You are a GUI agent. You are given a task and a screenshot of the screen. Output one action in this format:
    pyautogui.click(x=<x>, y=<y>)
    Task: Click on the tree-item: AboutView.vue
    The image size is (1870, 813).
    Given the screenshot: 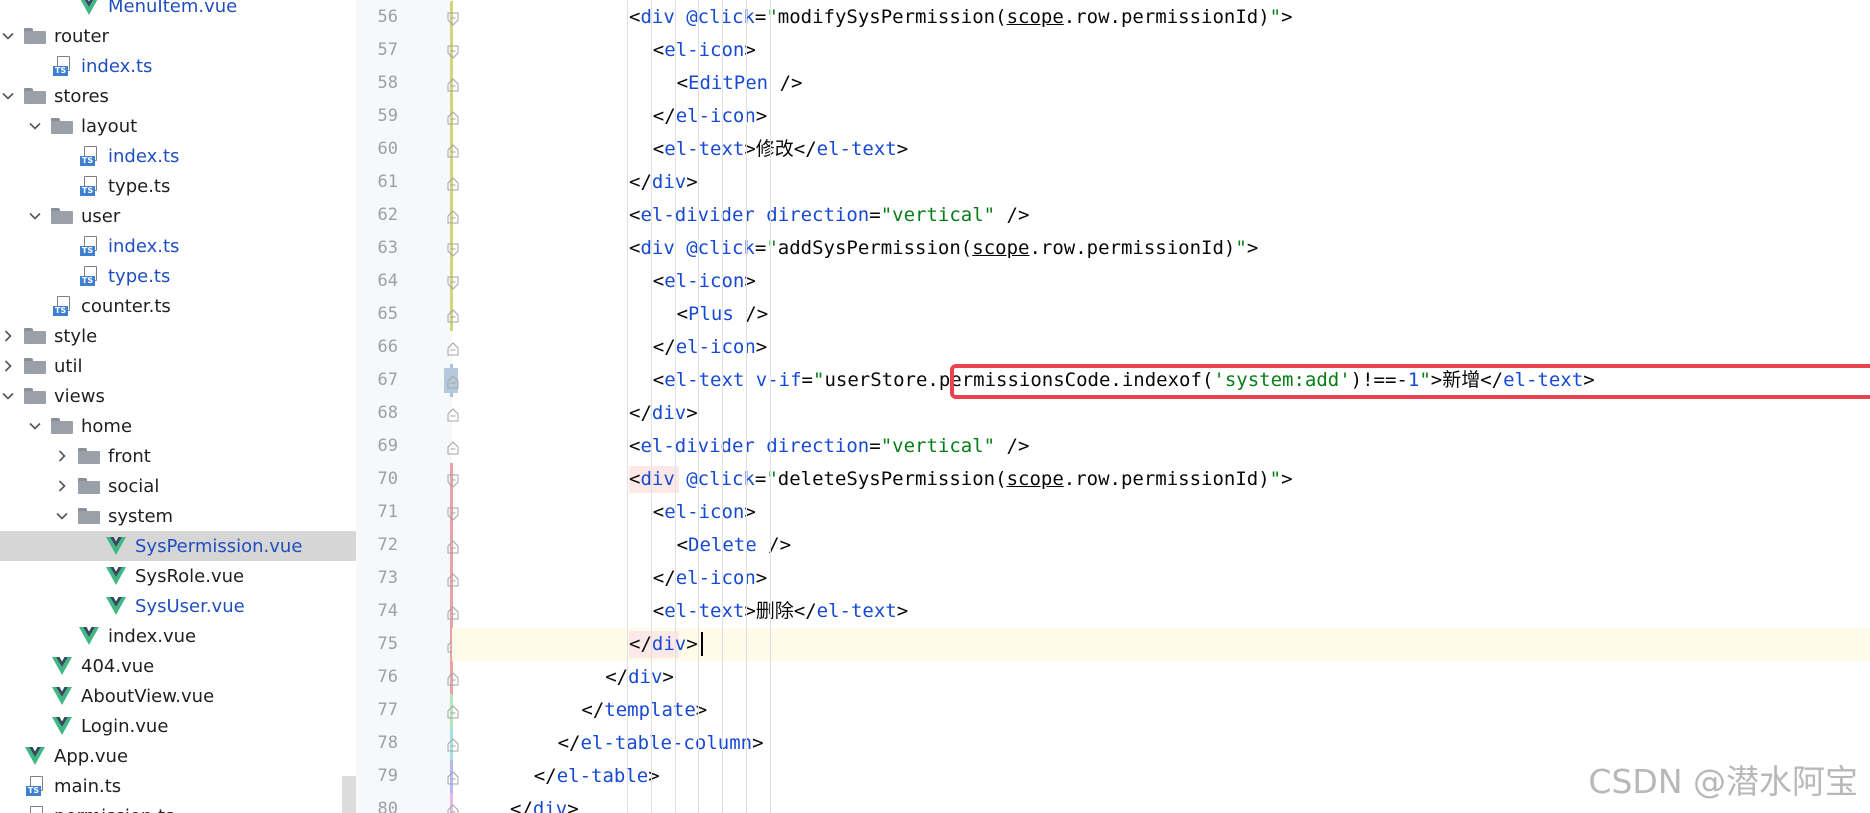 What is the action you would take?
    pyautogui.click(x=178, y=696)
    